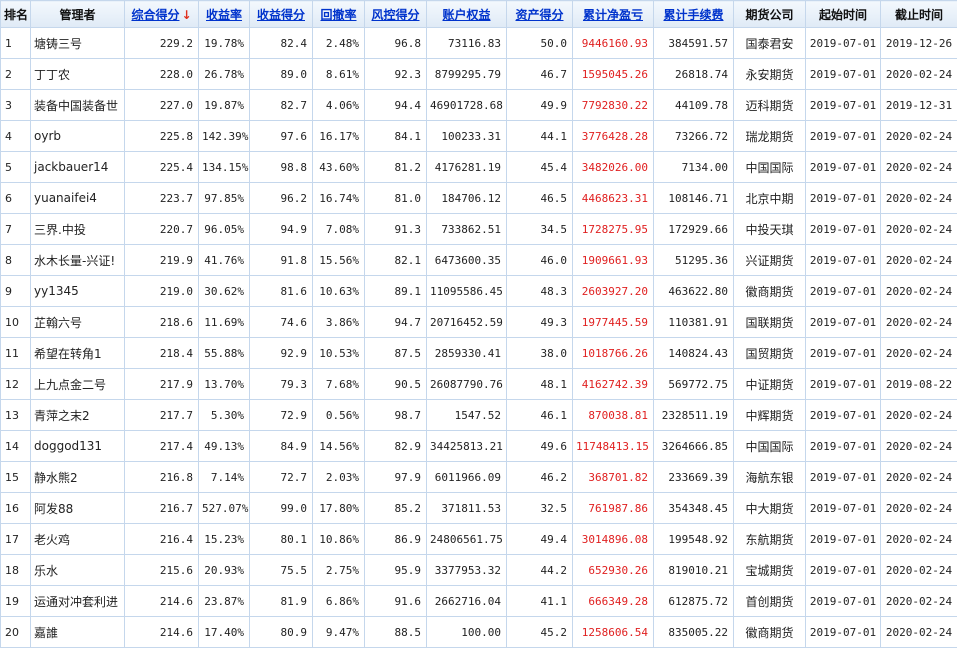 This screenshot has height=648, width=957. Describe the element at coordinates (770, 353) in the screenshot. I see `cell-company: 国贸期货` at that location.